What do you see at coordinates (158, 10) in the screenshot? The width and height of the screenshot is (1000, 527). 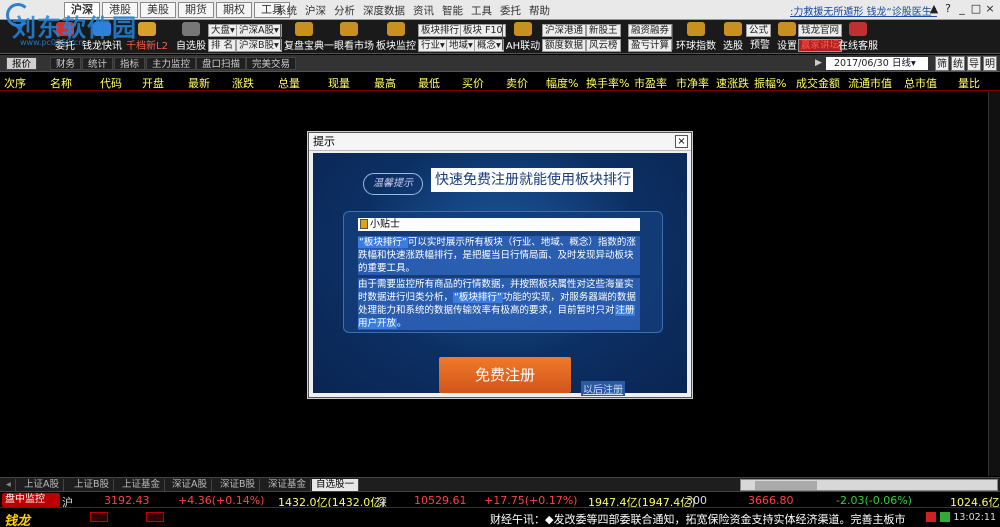 I see `market-tab-us: 美股` at bounding box center [158, 10].